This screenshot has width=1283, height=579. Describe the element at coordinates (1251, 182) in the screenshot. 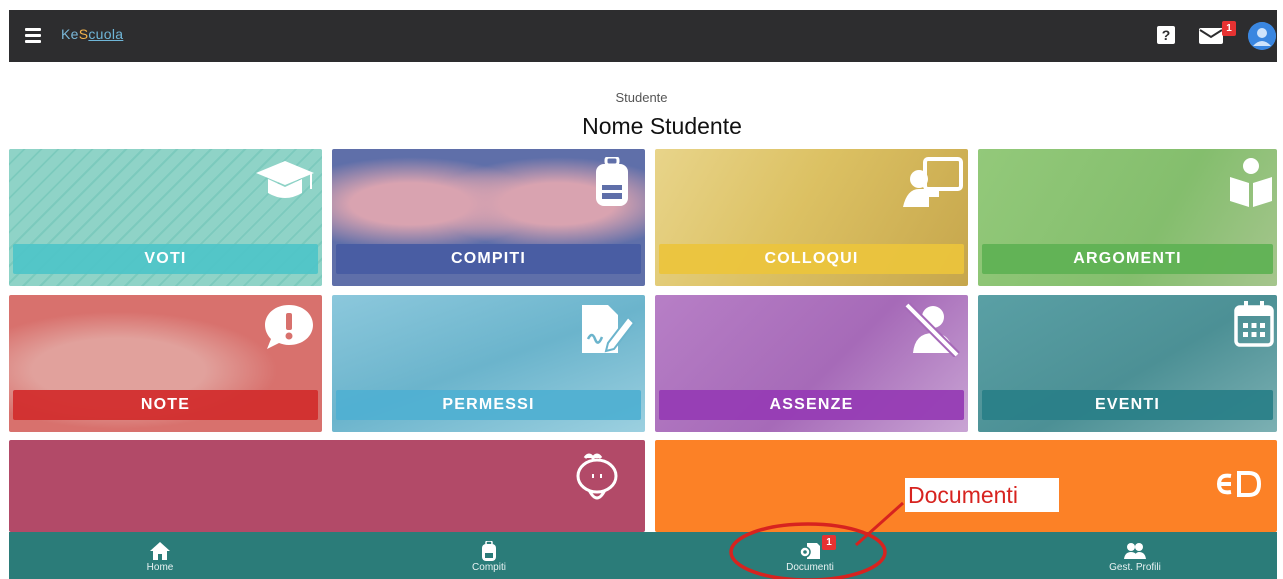

I see `reader-book-icon` at that location.